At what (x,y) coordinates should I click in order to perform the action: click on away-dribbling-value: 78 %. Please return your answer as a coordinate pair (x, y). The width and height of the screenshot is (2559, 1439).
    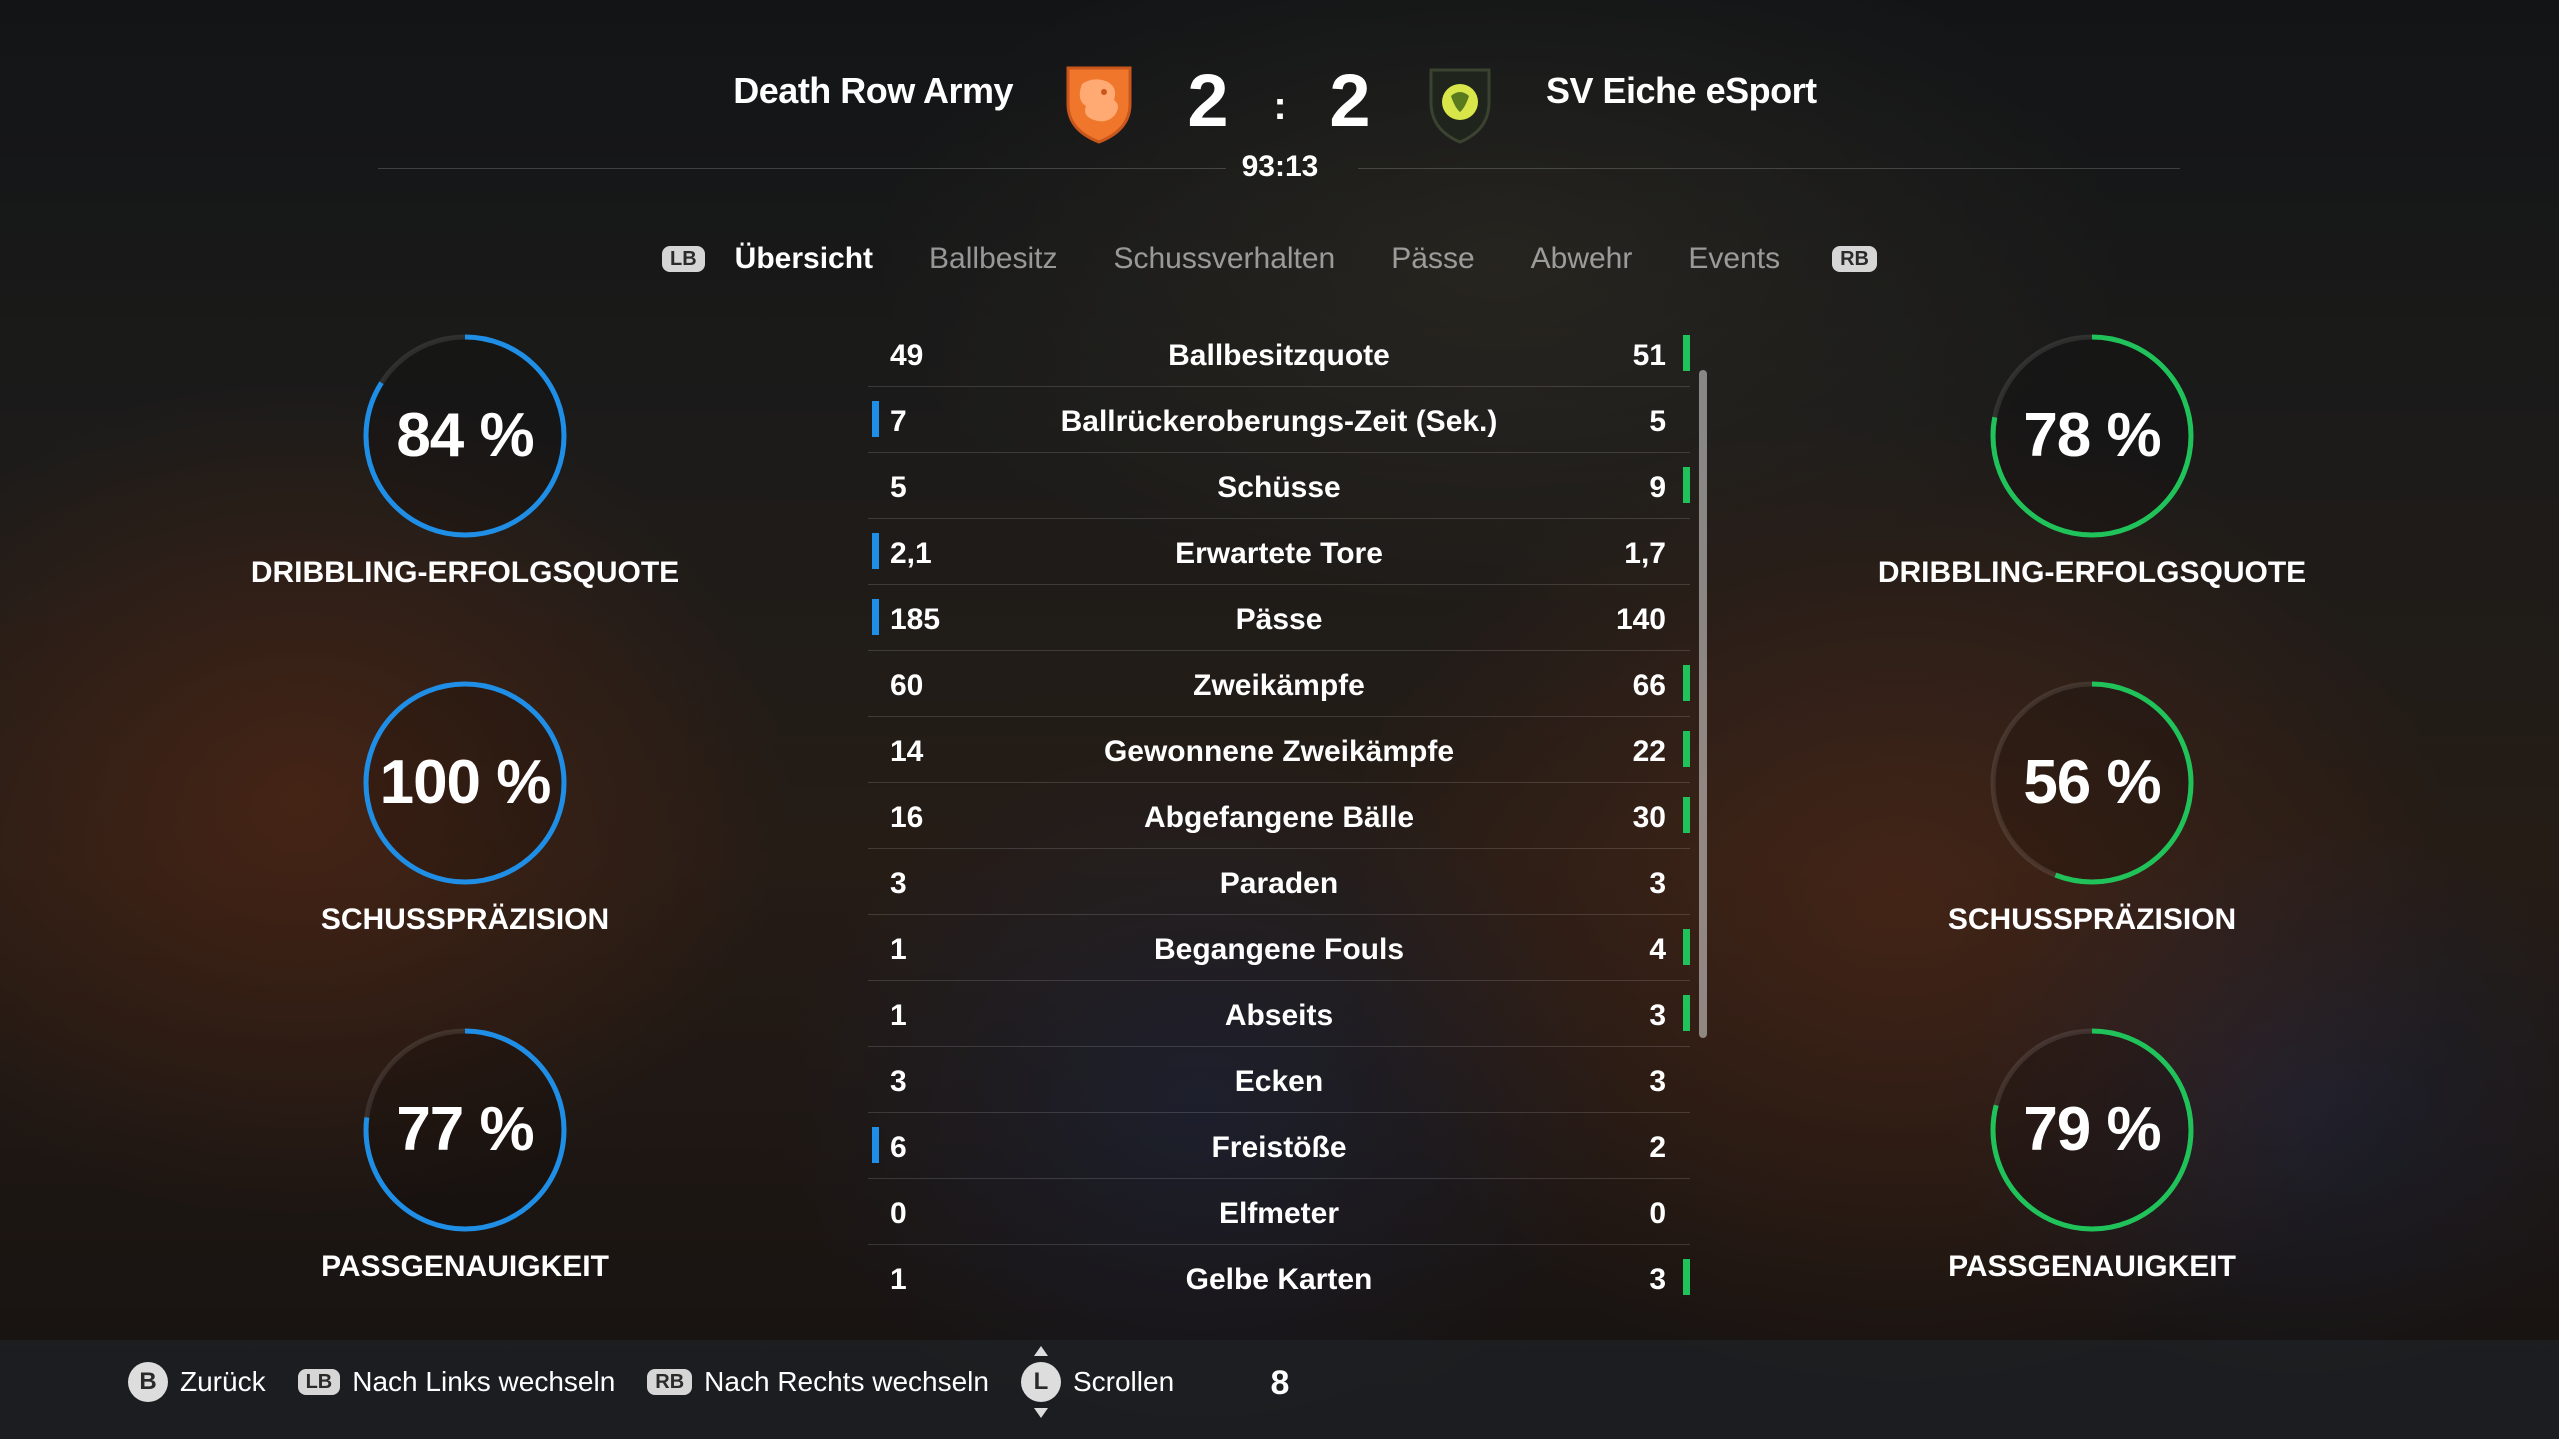
    Looking at the image, I should click on (2092, 435).